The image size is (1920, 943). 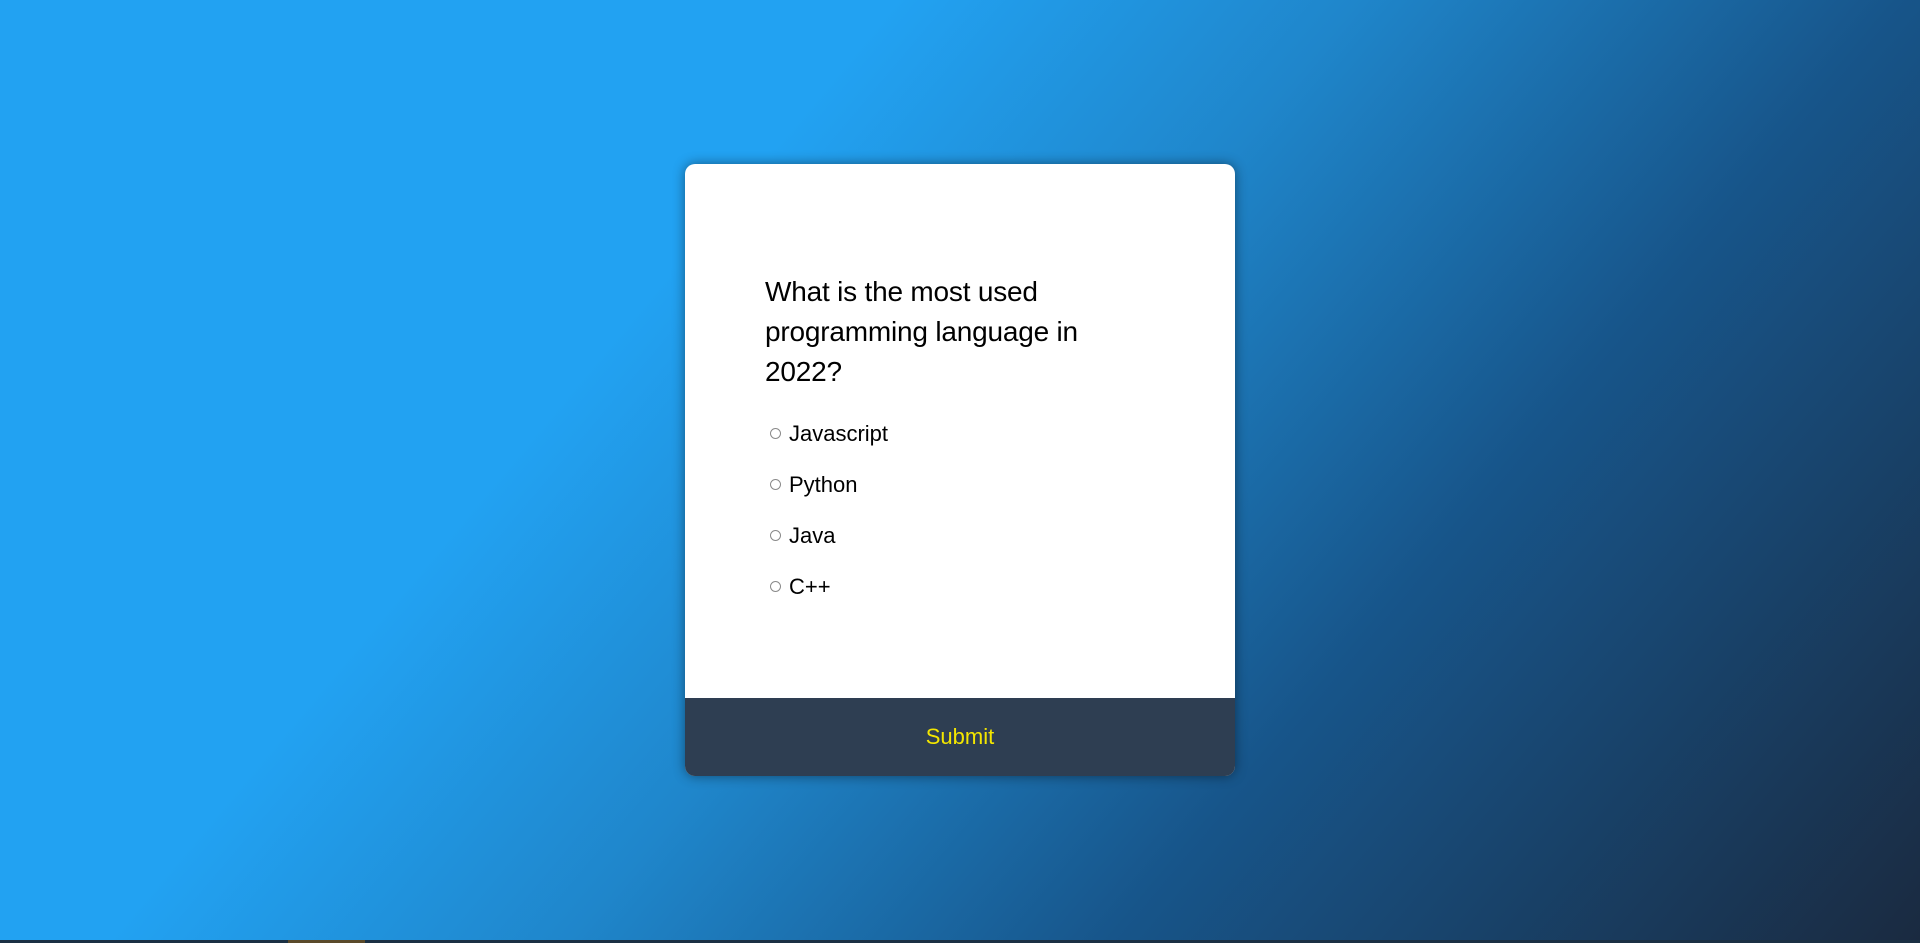 I want to click on answer-list: Javascript Python Java C++, so click(x=960, y=510).